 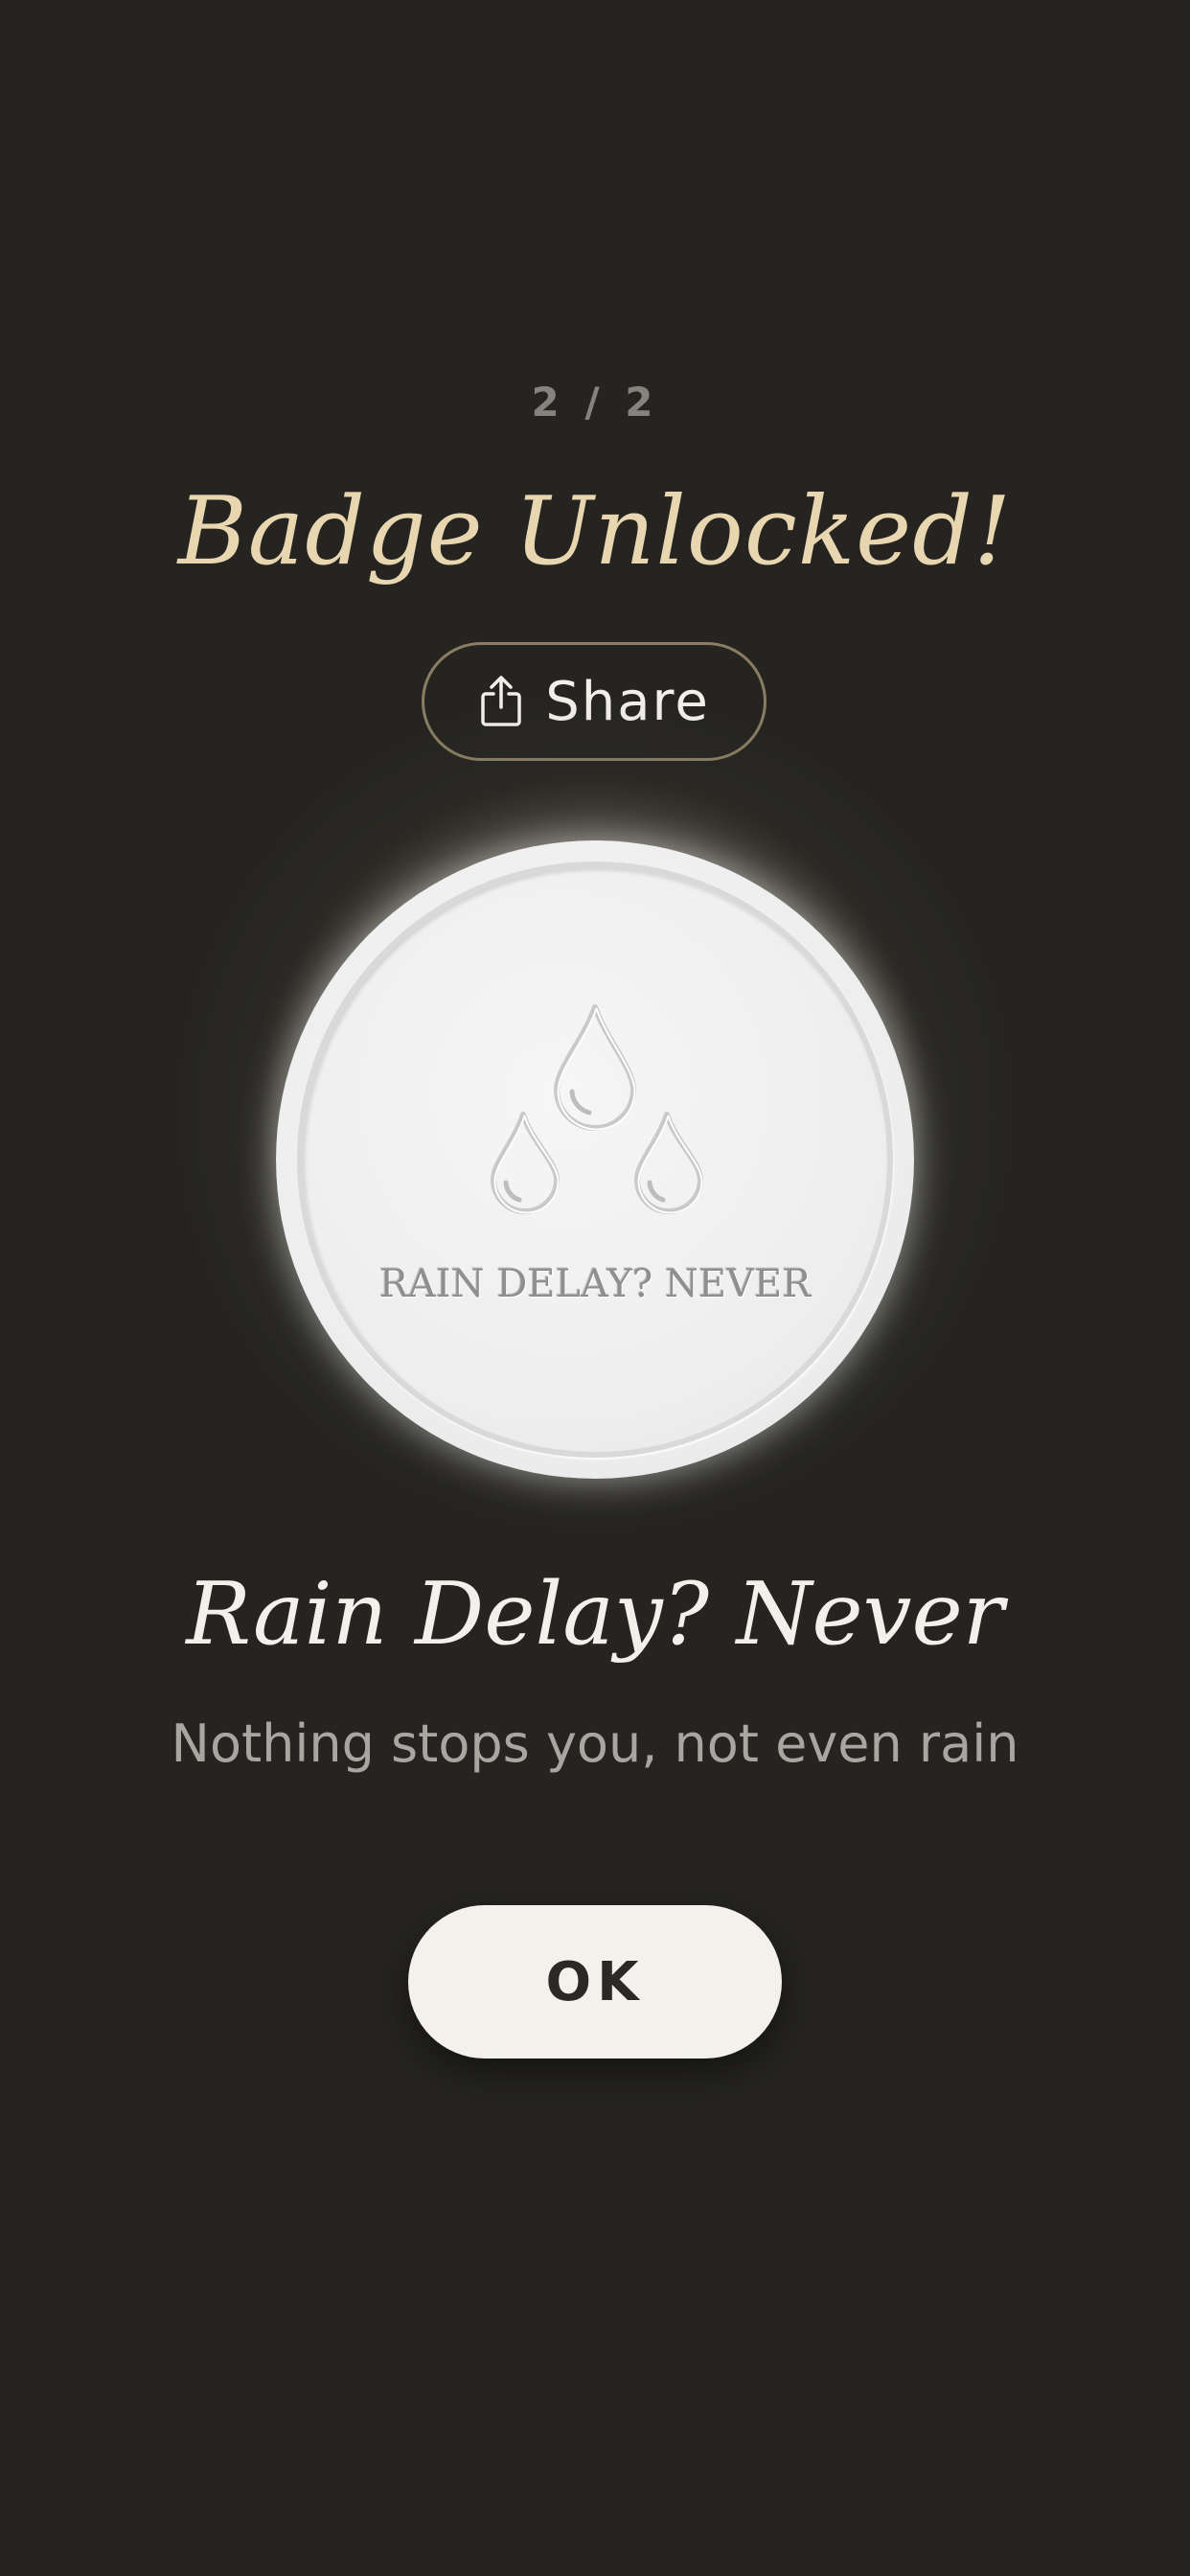 What do you see at coordinates (595, 1614) in the screenshot?
I see `badge-name: Rain Delay? Never` at bounding box center [595, 1614].